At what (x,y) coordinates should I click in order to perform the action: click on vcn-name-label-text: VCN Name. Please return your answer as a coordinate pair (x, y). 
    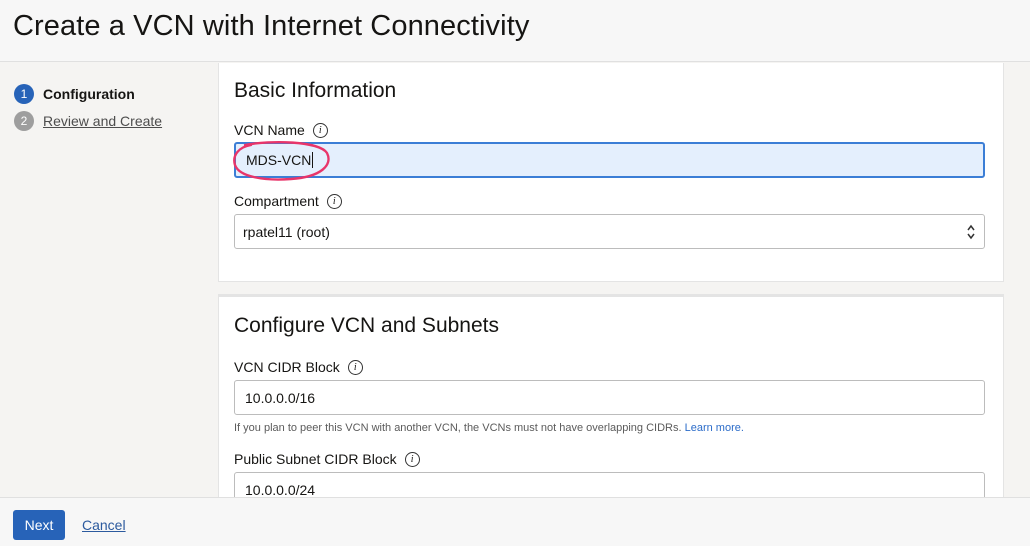
    Looking at the image, I should click on (269, 130).